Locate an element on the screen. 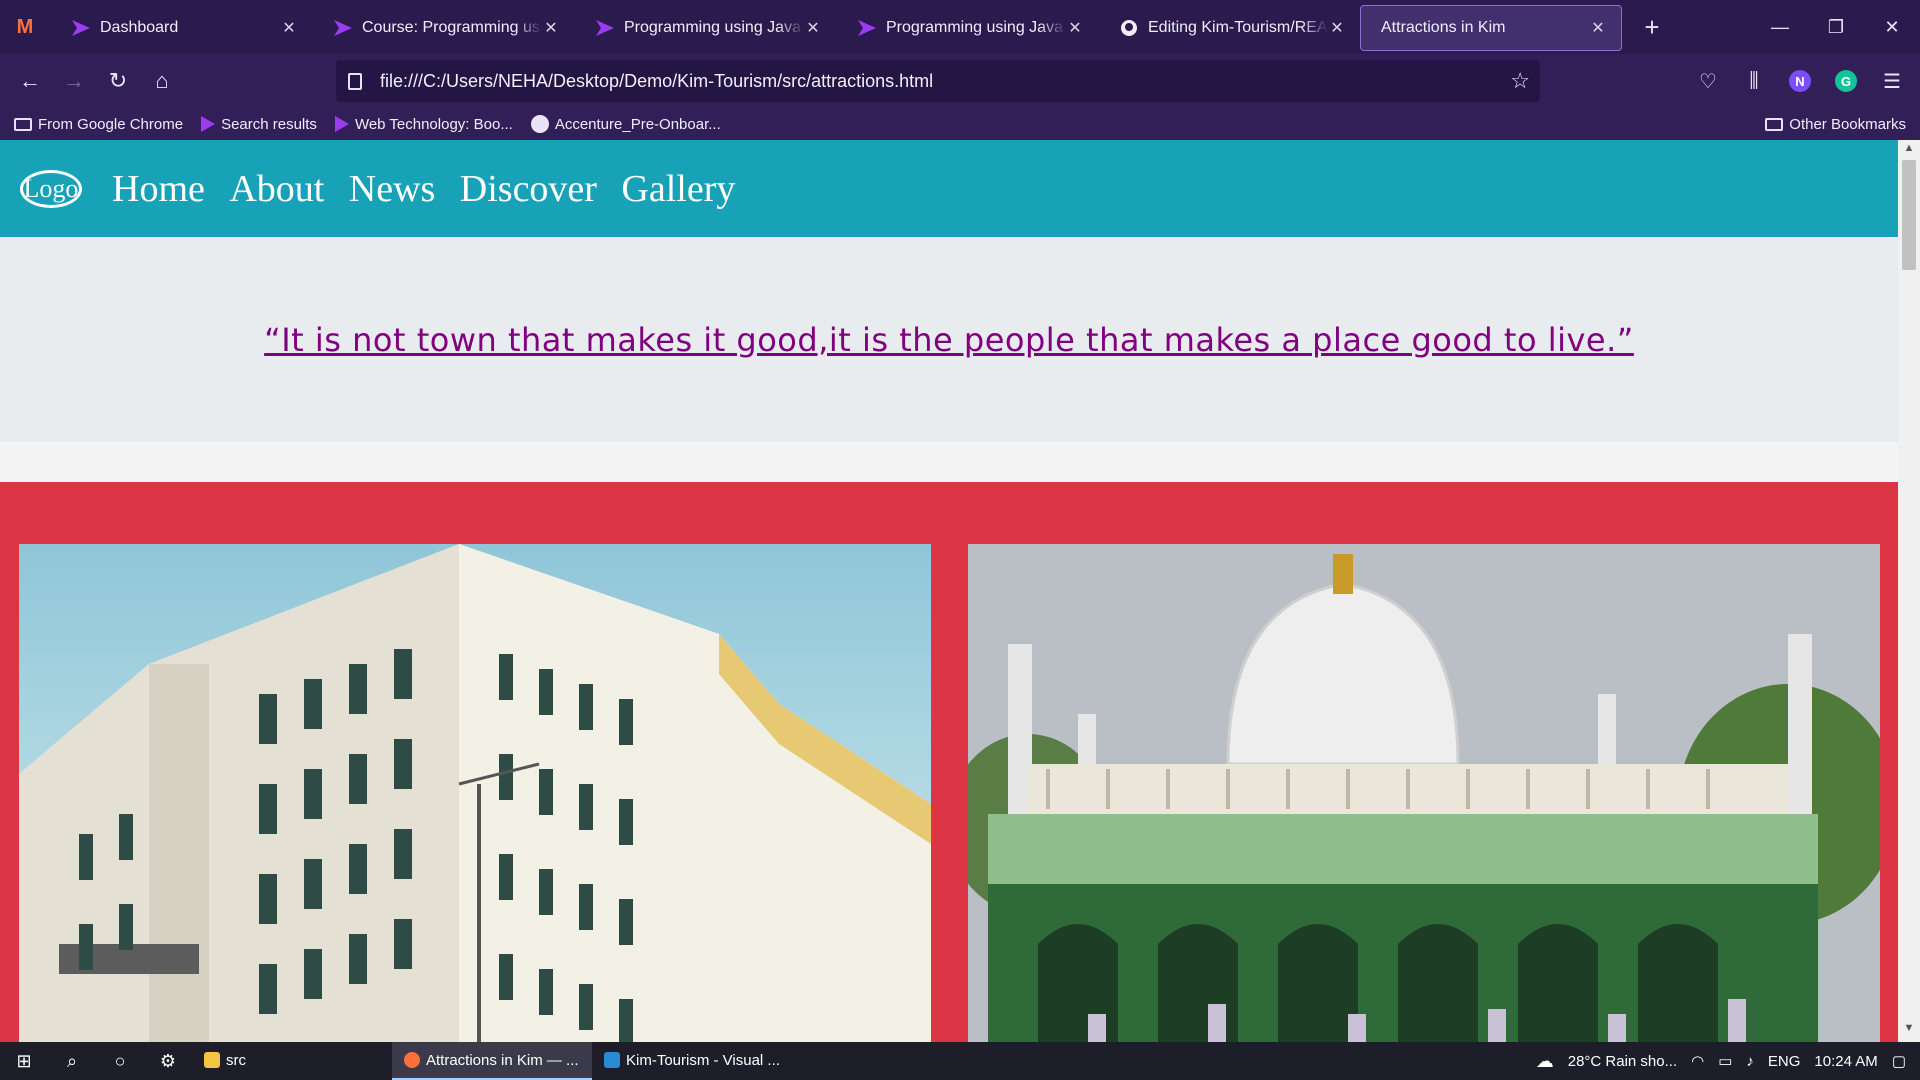 The height and width of the screenshot is (1080, 1920). tab-attractions-in-kim: Attractions in Kim ✕ is located at coordinates (1491, 28).